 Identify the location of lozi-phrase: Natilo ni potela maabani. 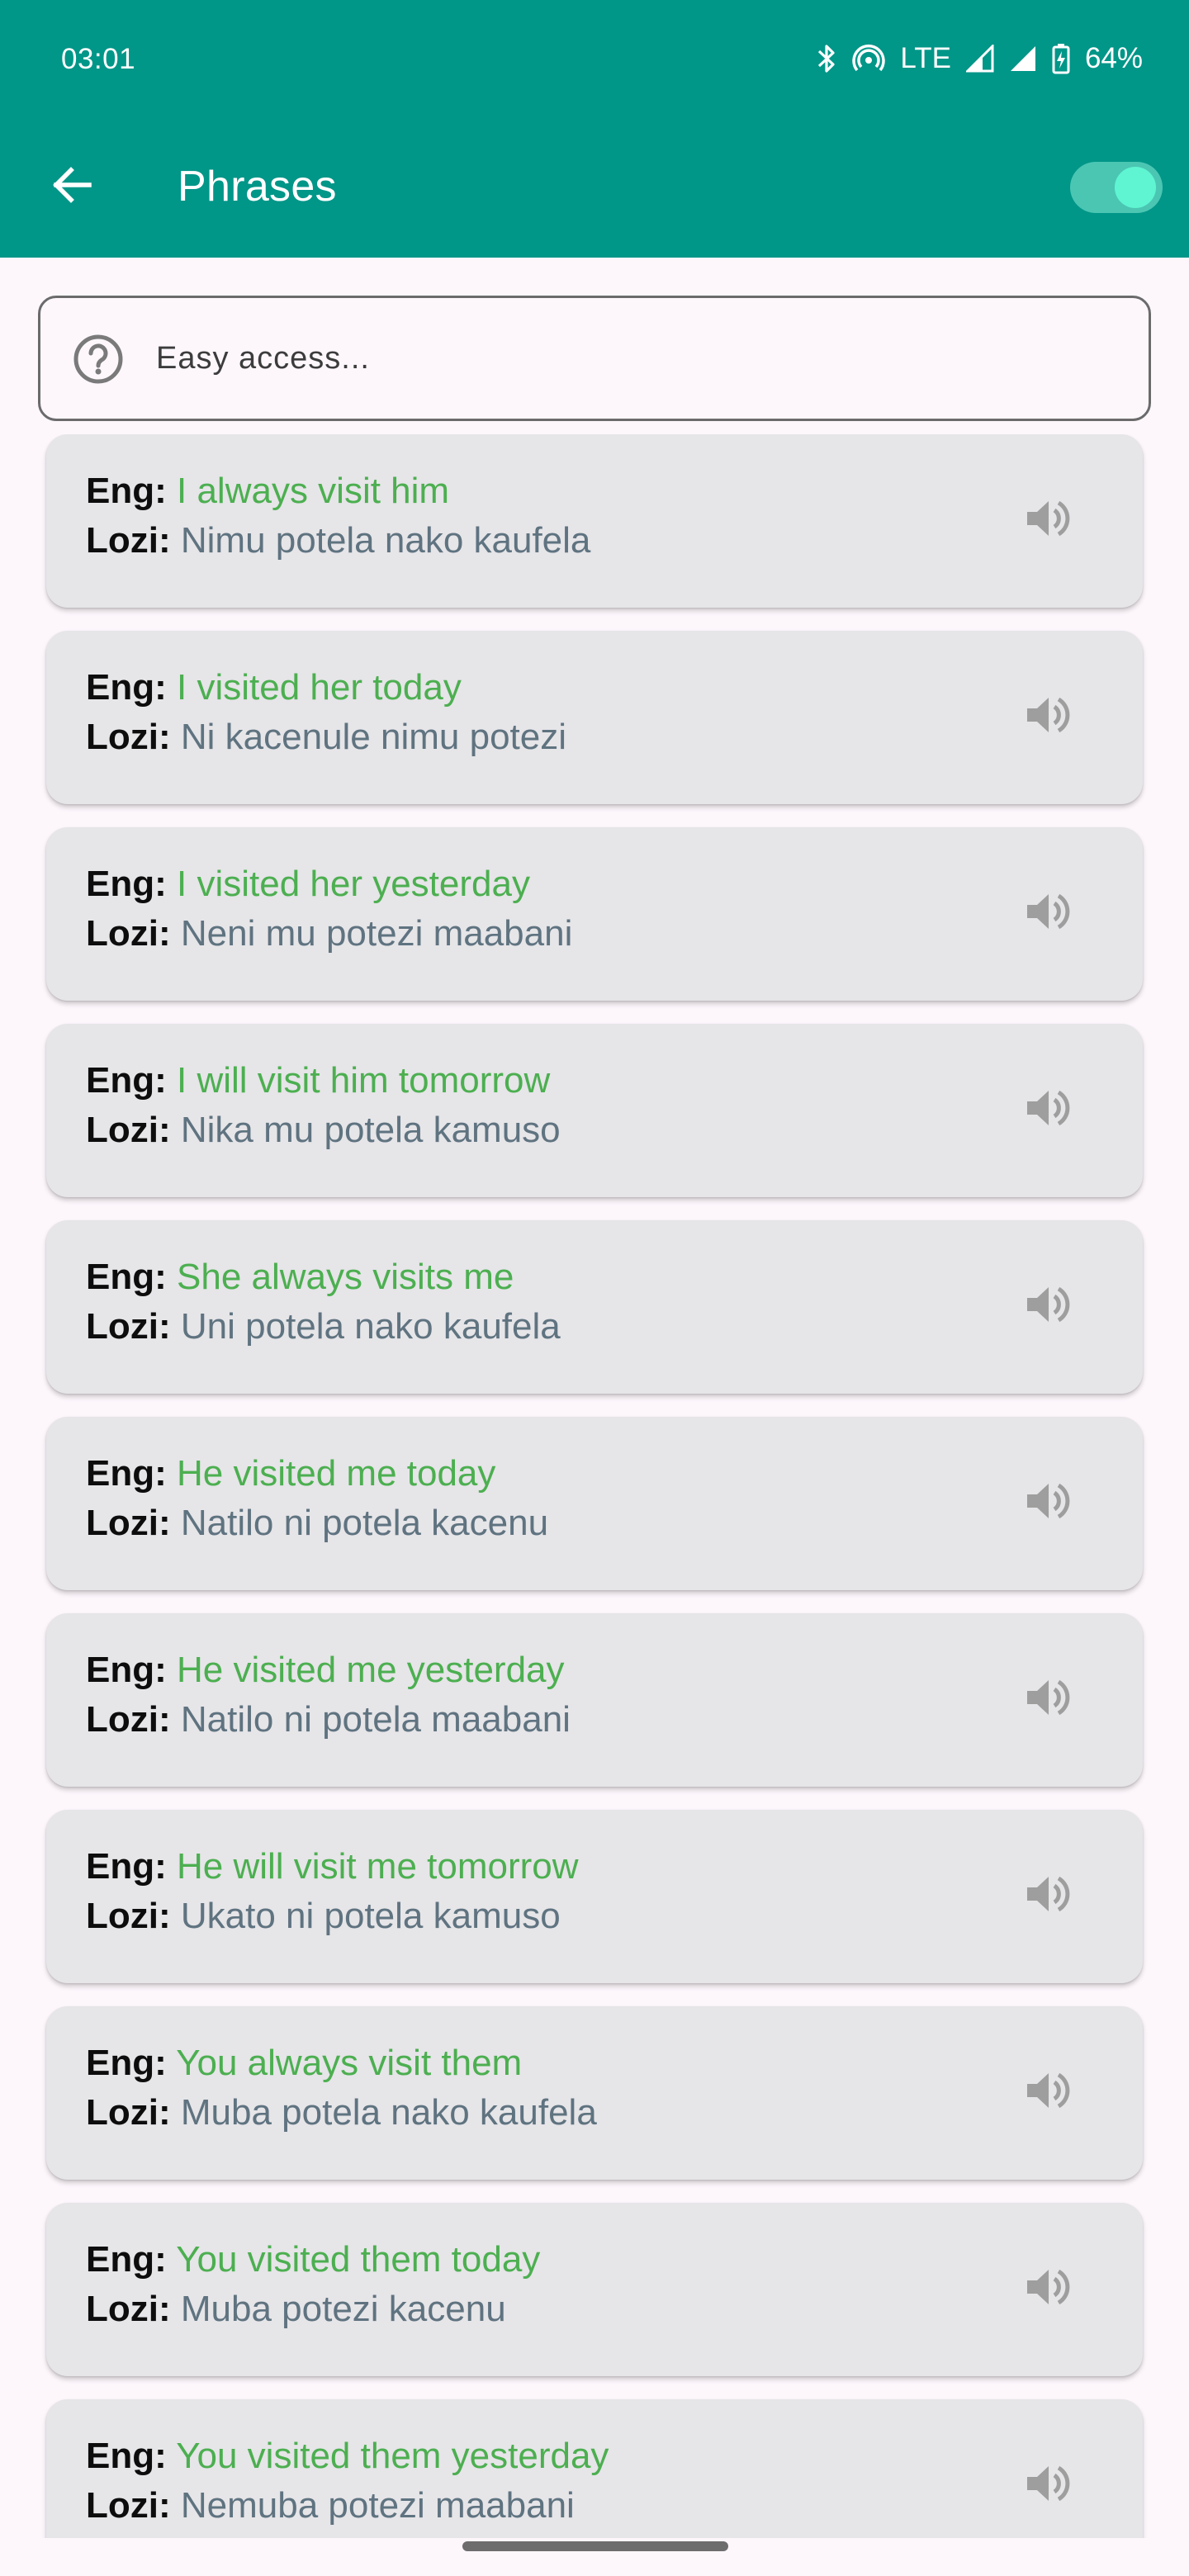
(375, 1719).